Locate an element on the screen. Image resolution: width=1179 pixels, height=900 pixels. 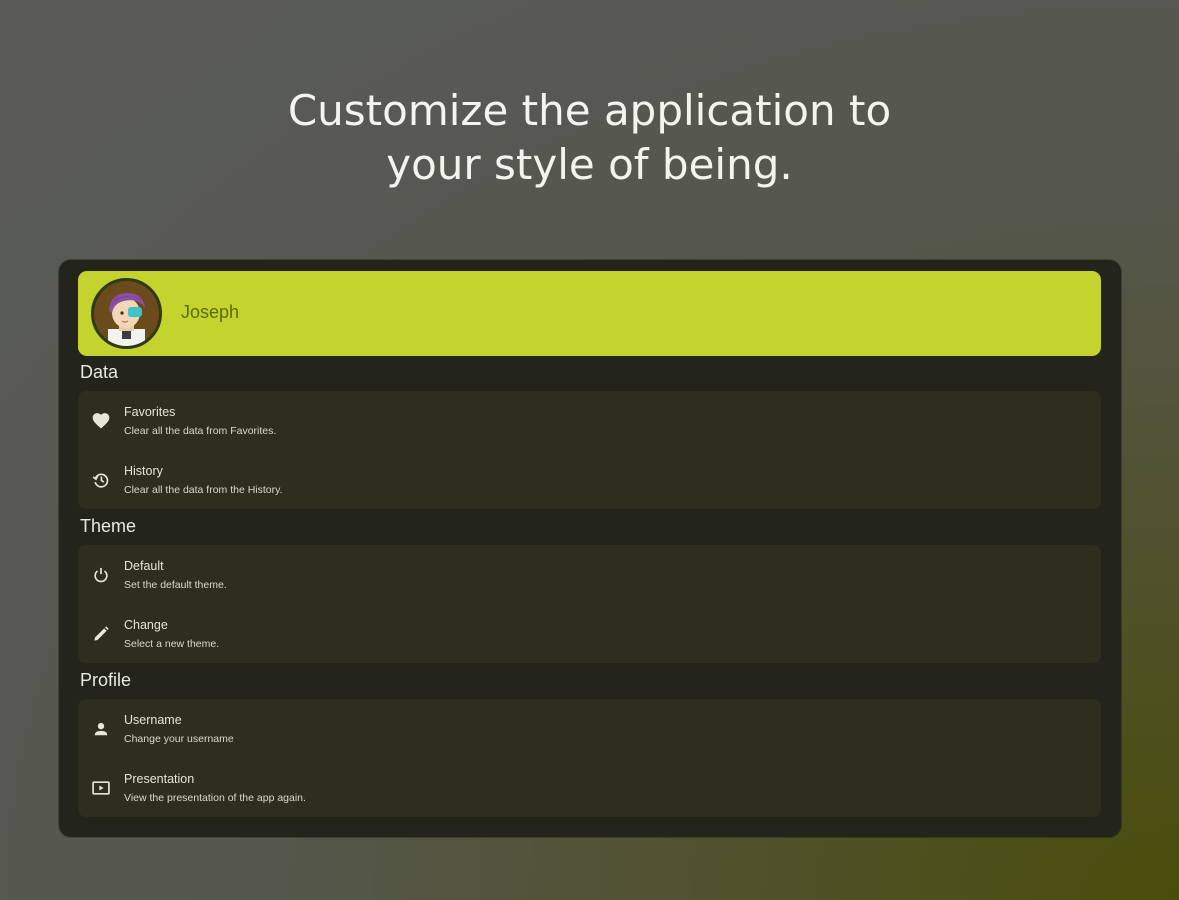
settings-item-subtitle: View the presentation of the app again. is located at coordinates (215, 798).